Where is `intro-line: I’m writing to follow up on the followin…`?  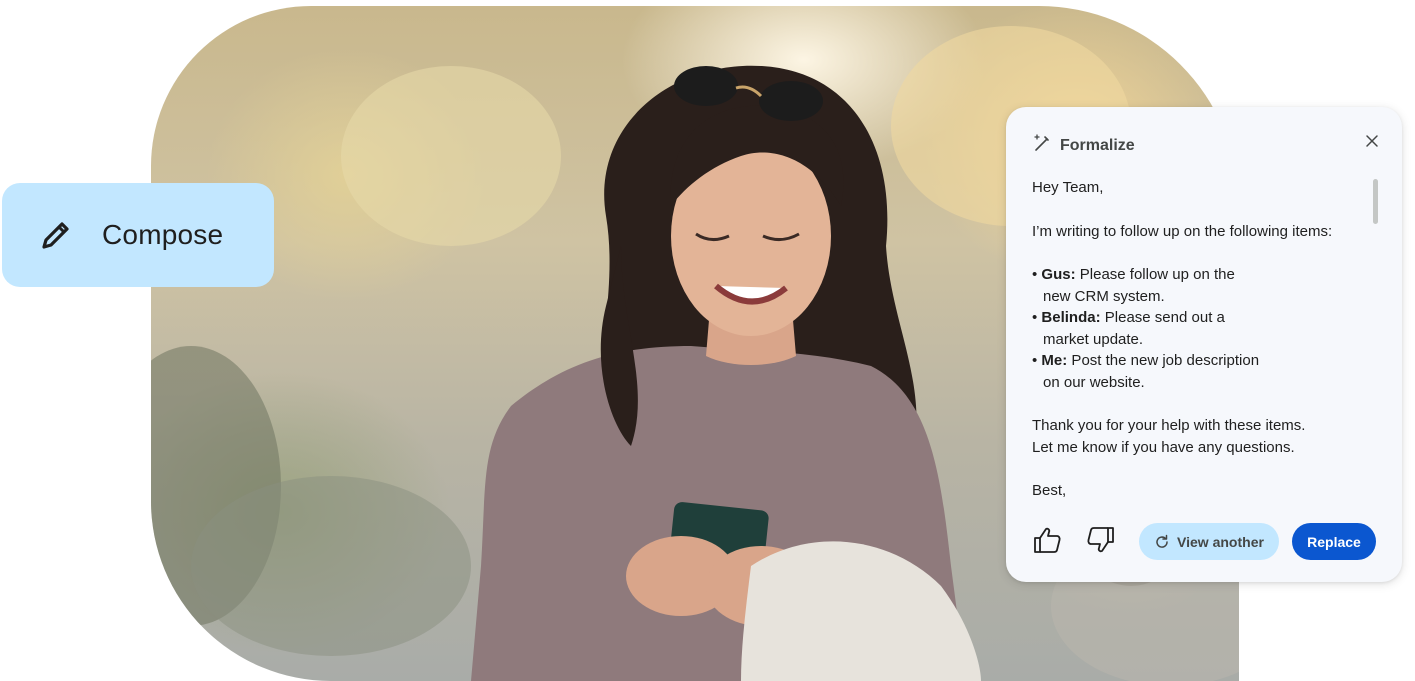
intro-line: I’m writing to follow up on the followin… is located at coordinates (1182, 231).